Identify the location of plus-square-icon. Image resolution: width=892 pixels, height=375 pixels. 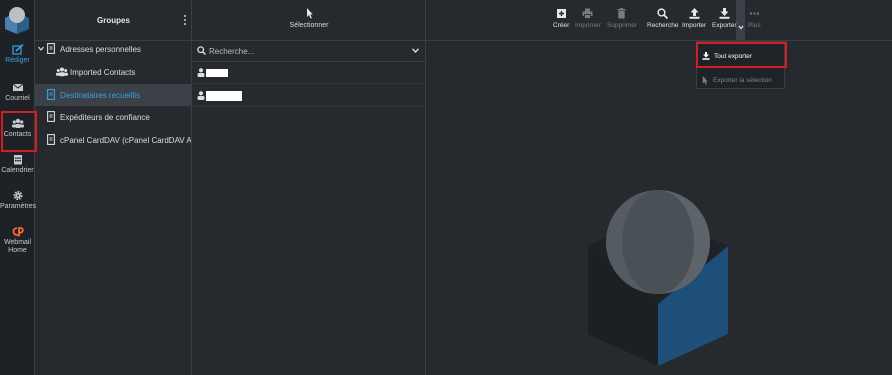
(561, 13).